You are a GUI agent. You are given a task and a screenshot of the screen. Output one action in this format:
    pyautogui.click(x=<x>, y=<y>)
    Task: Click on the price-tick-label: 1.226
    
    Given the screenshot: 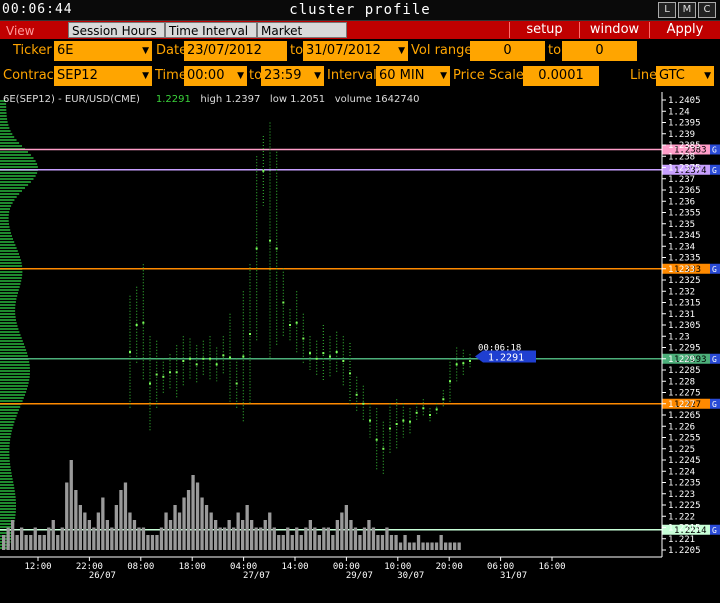 What is the action you would take?
    pyautogui.click(x=681, y=427)
    